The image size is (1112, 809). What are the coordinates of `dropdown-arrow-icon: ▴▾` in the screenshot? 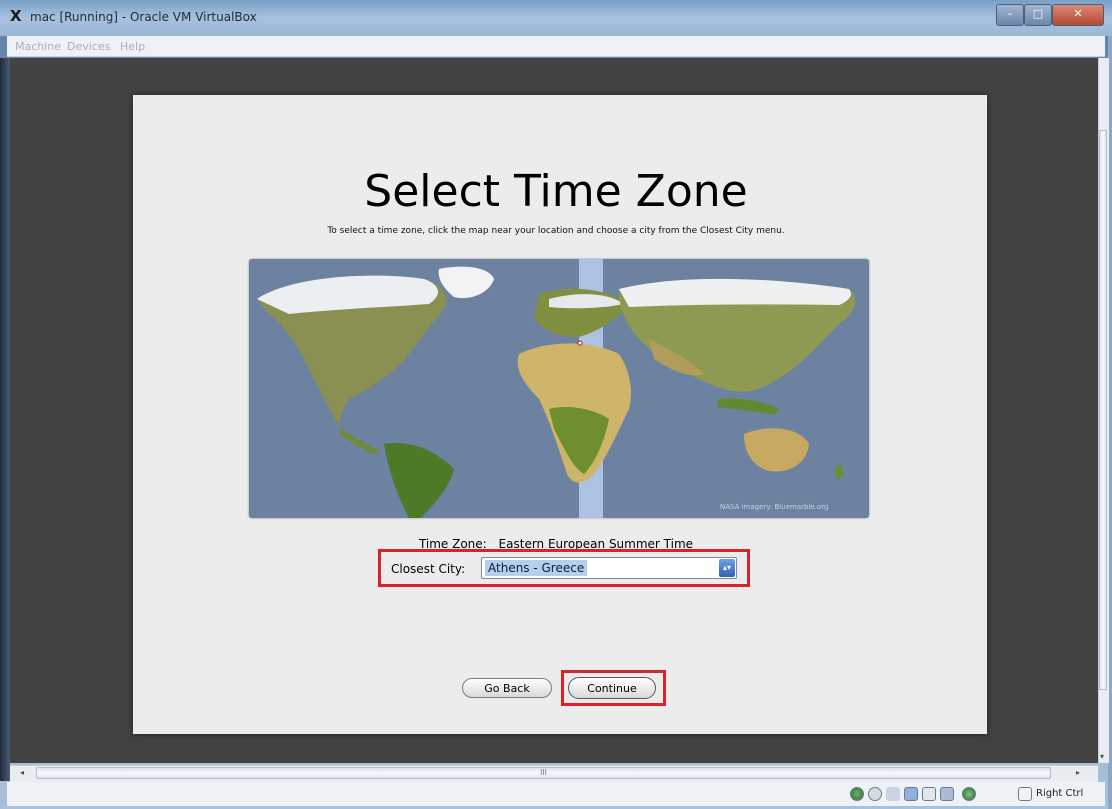 It's located at (727, 568).